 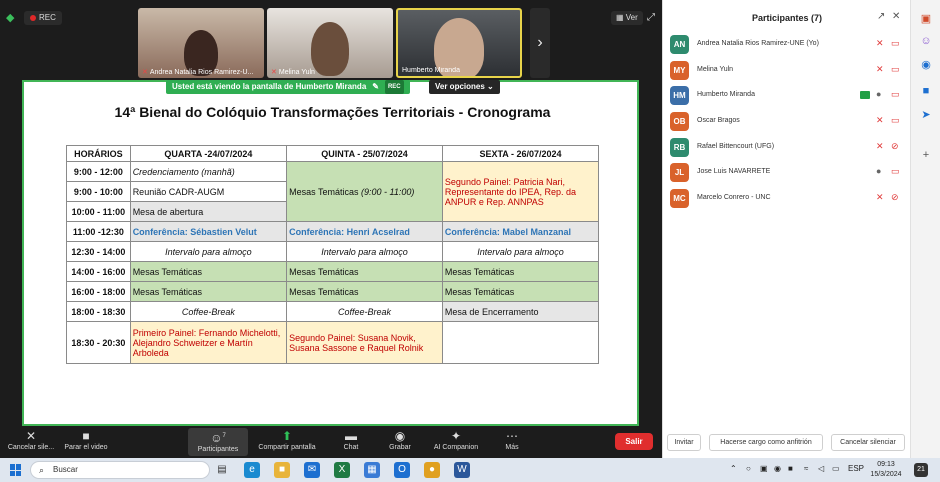 What do you see at coordinates (388, 191) in the screenshot?
I see `cell-time-note: (9:00 - 11:00)` at bounding box center [388, 191].